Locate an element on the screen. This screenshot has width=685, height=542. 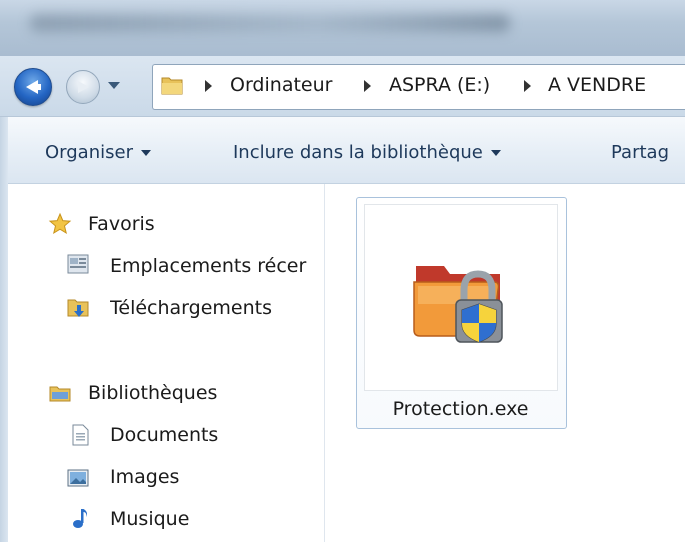
folder-icon is located at coordinates (172, 86).